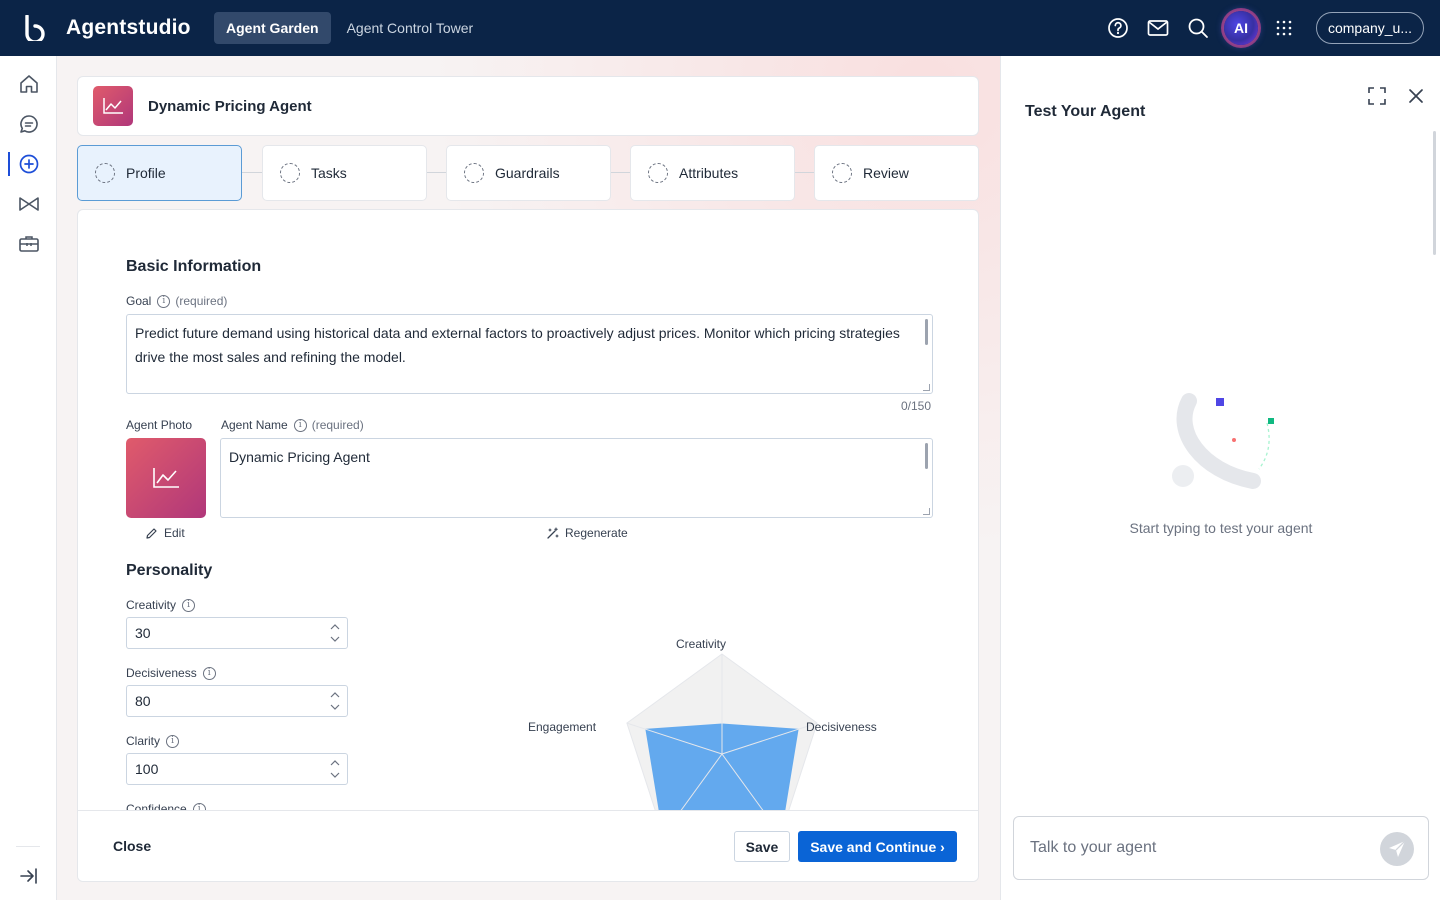 Image resolution: width=1440 pixels, height=900 pixels. I want to click on apps-grid-icon, so click(1284, 28).